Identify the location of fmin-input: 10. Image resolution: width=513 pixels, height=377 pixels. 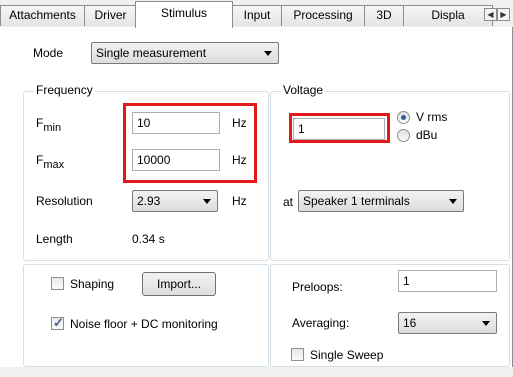
(176, 123).